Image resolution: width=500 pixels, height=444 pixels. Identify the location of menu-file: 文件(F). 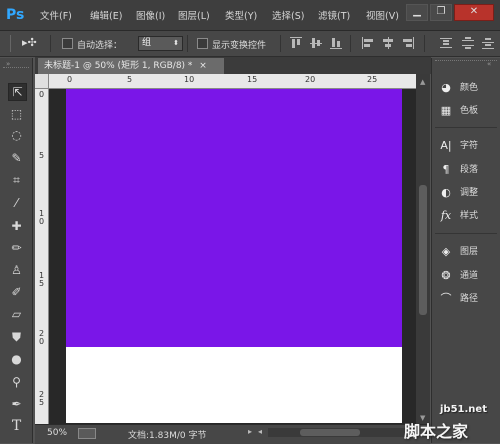
(56, 15).